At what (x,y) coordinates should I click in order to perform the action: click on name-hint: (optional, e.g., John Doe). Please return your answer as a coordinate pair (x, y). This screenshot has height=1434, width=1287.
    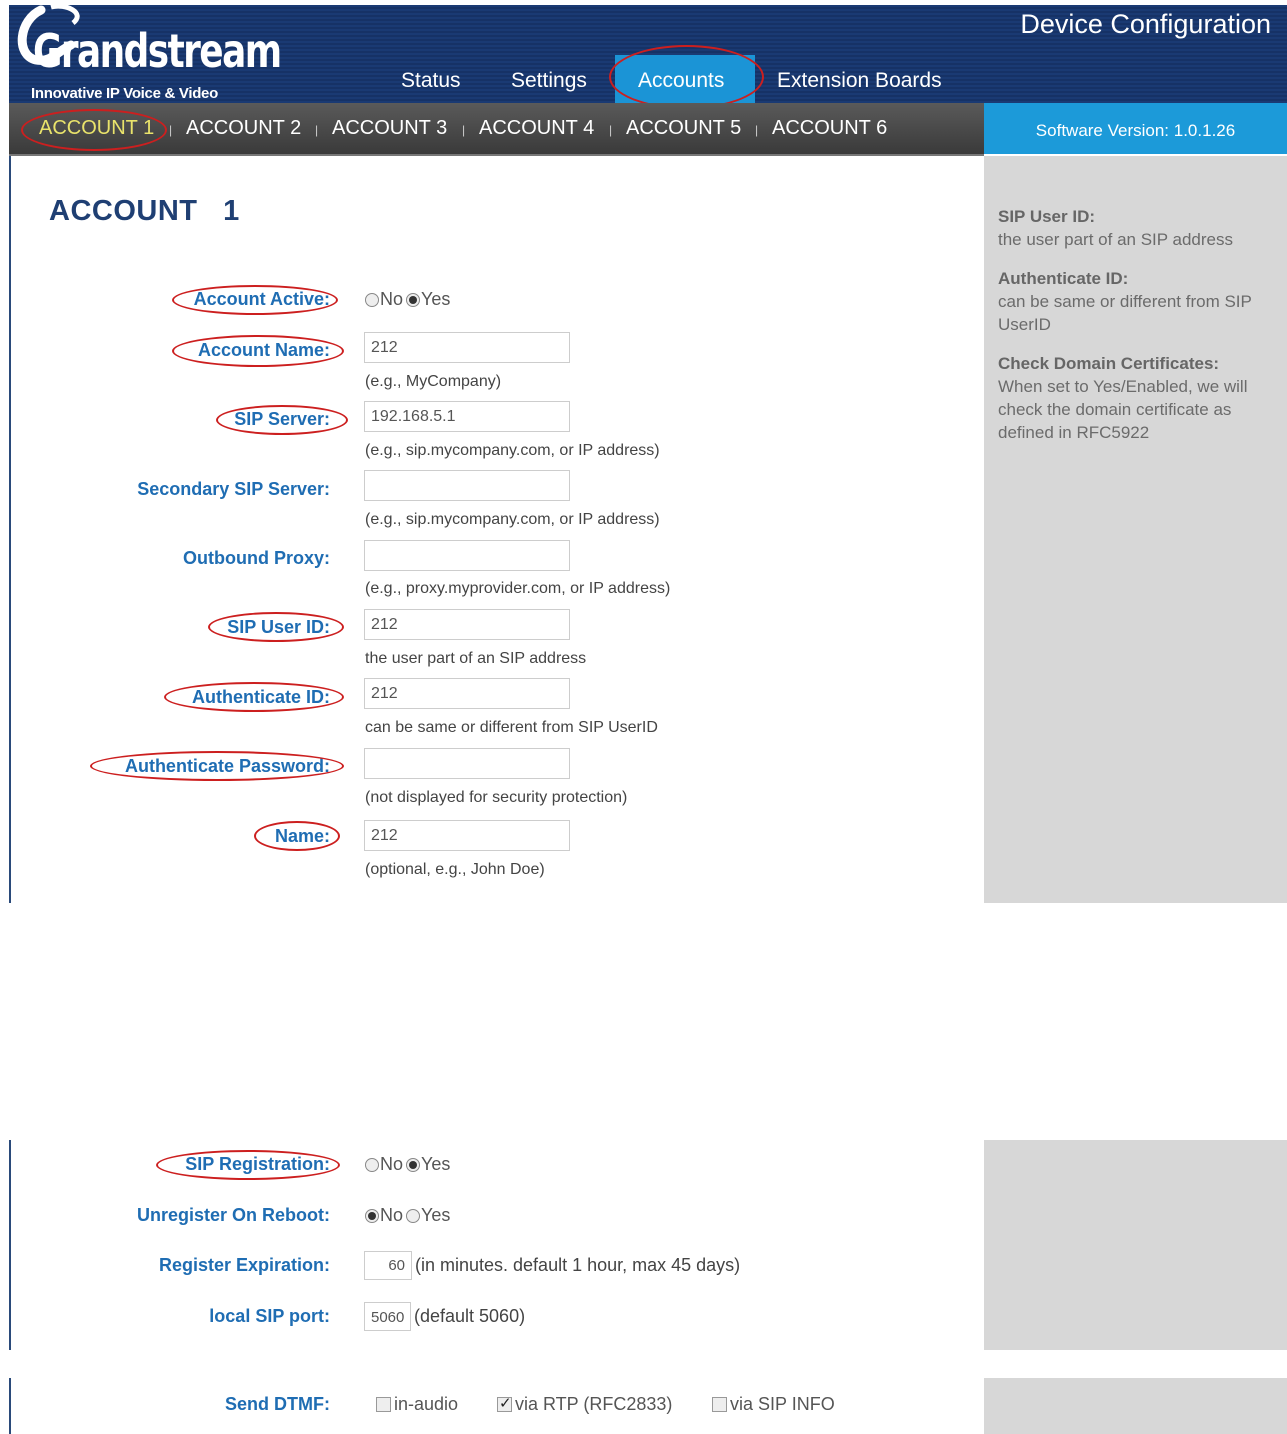
    Looking at the image, I should click on (455, 869).